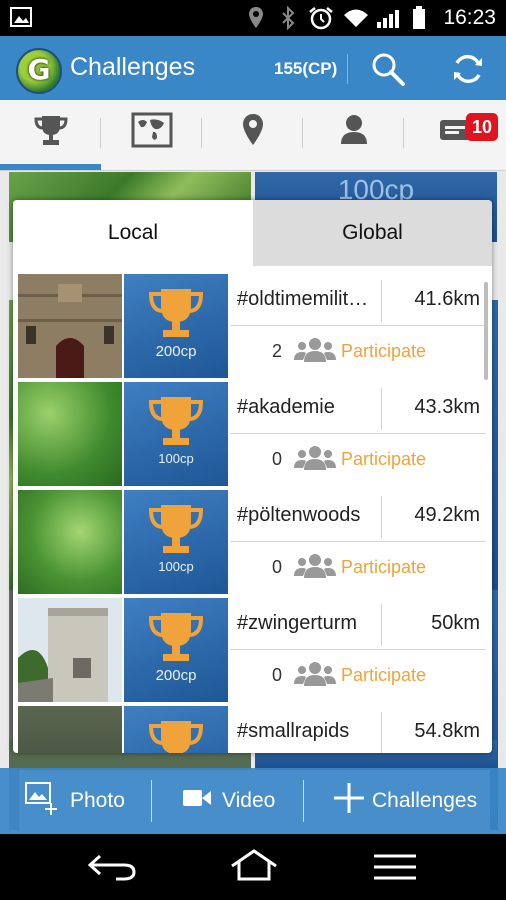 This screenshot has width=506, height=900. I want to click on tab-bar, so click(253, 135).